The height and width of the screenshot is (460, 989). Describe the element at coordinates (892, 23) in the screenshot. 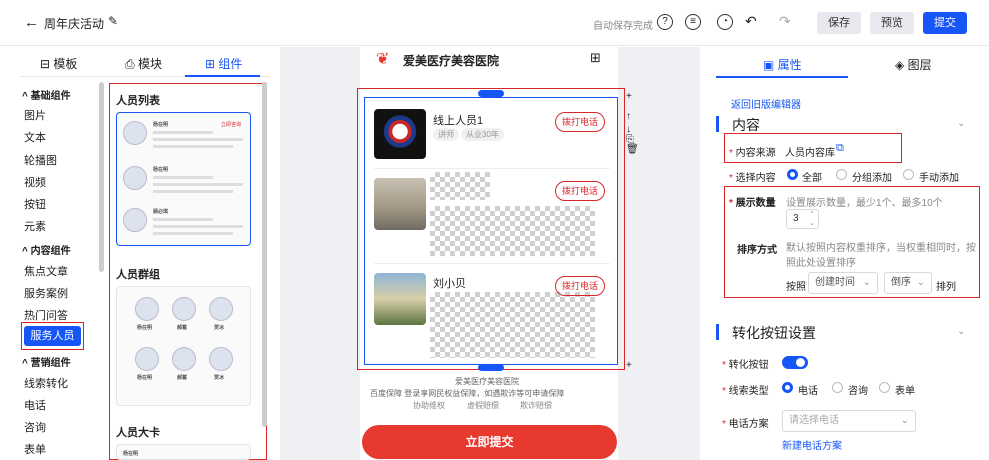

I see `preview-button: 预览` at that location.